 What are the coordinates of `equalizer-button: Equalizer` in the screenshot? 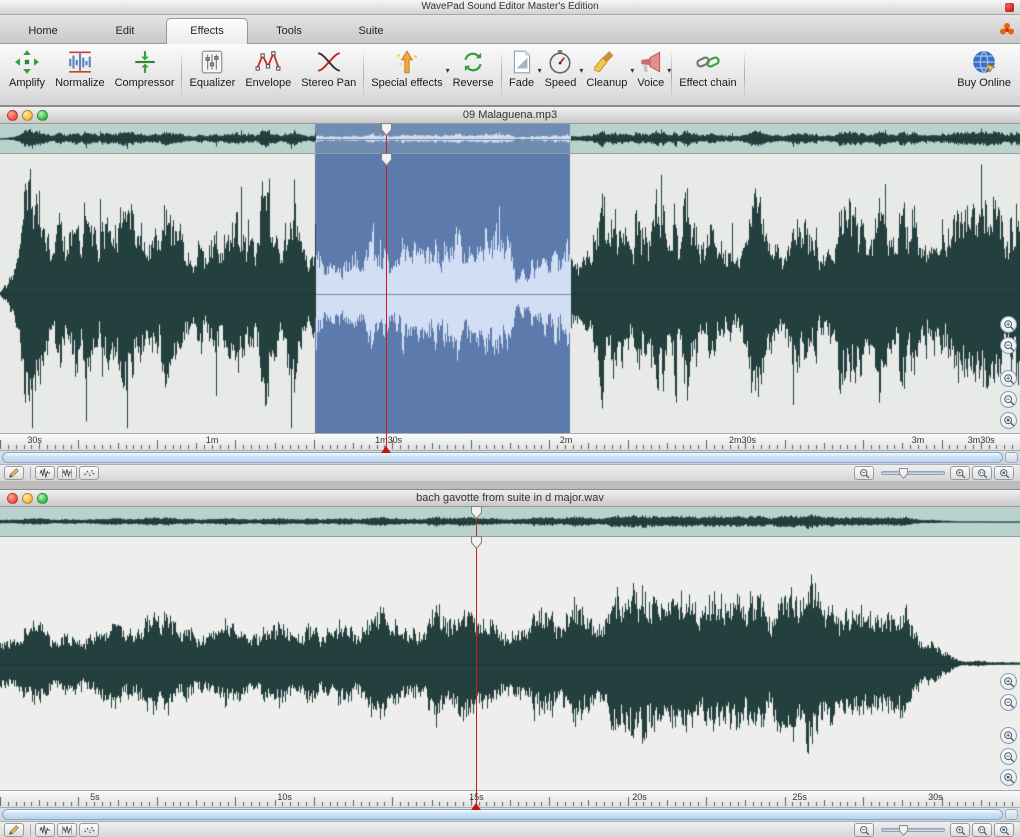 It's located at (212, 75).